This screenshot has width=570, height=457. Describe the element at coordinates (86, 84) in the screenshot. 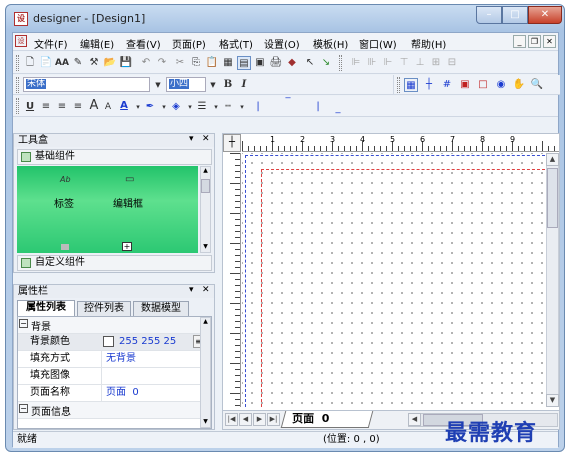

I see `font-family-select: 宋体` at that location.